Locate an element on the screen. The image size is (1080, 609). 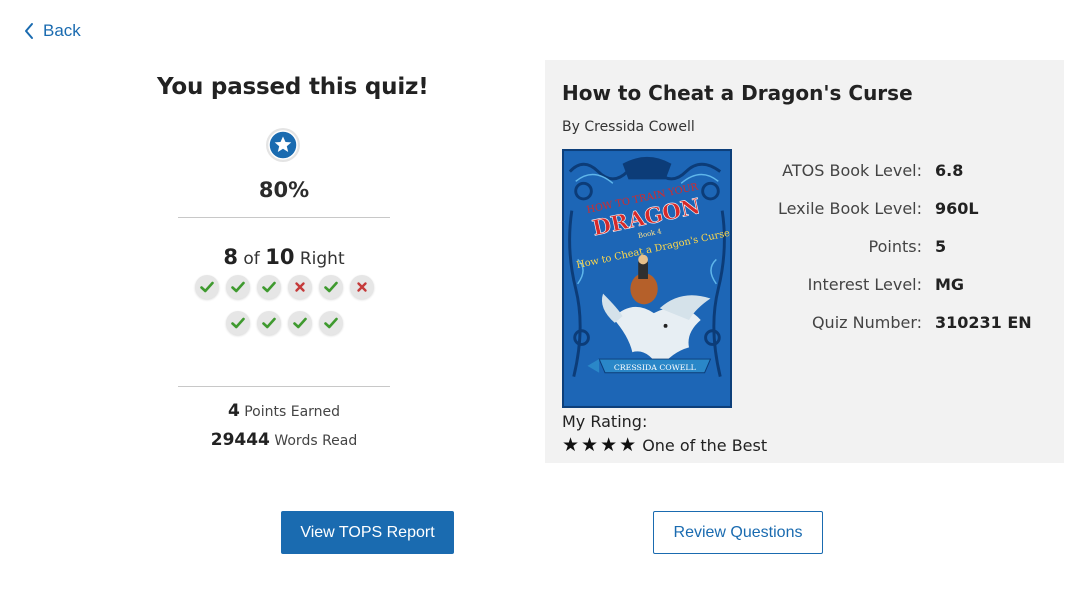
book-stat-row: Quiz Number: 310231 EN is located at coordinates (895, 322).